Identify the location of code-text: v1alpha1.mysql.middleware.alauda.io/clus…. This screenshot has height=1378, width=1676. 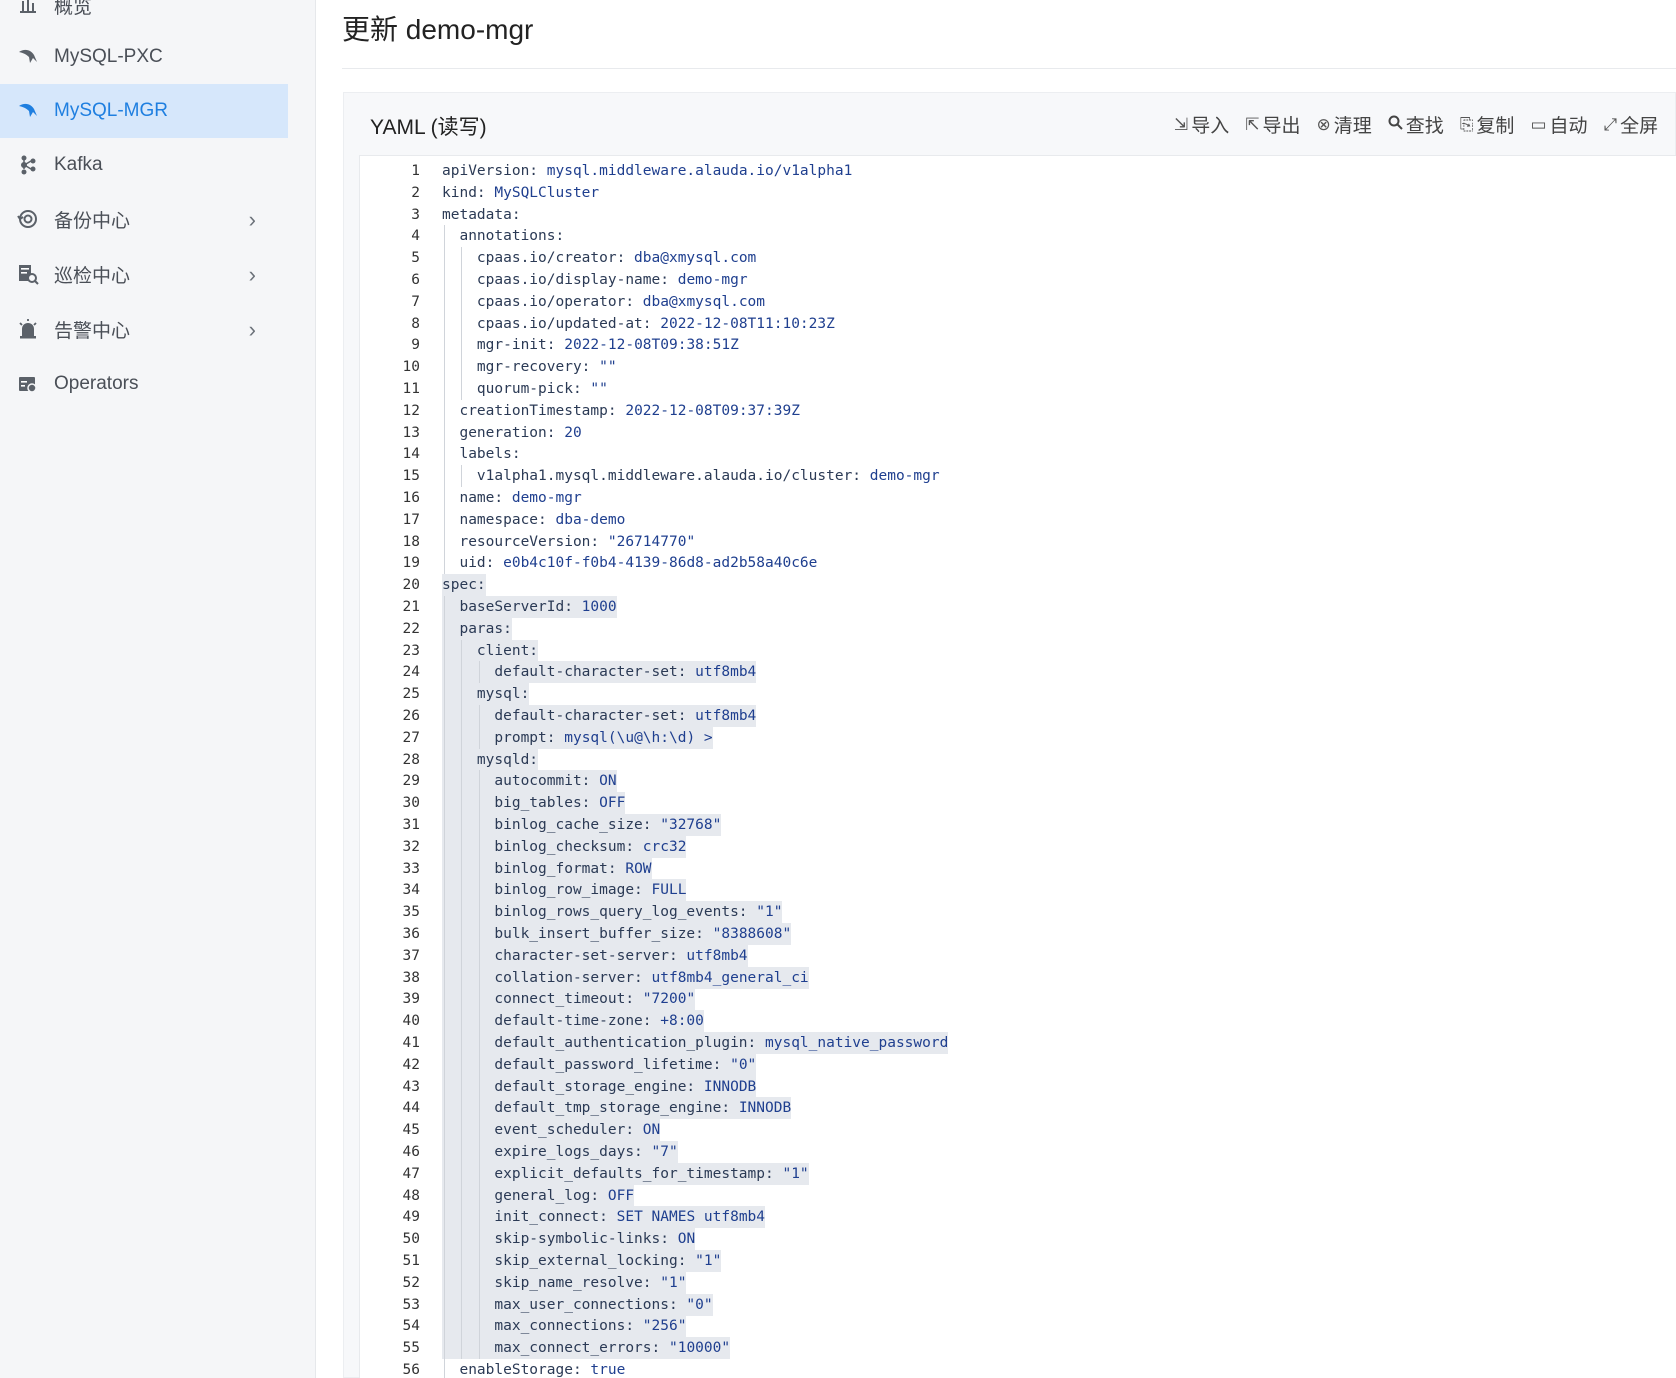
(691, 476).